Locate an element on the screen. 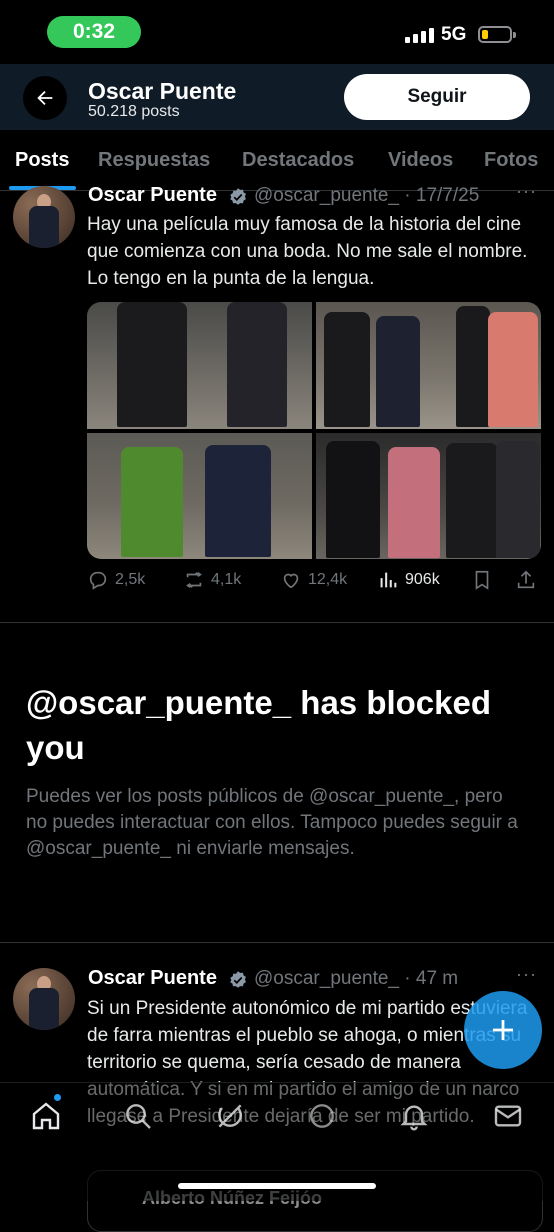 The width and height of the screenshot is (554, 1232). repost-icon is located at coordinates (194, 580).